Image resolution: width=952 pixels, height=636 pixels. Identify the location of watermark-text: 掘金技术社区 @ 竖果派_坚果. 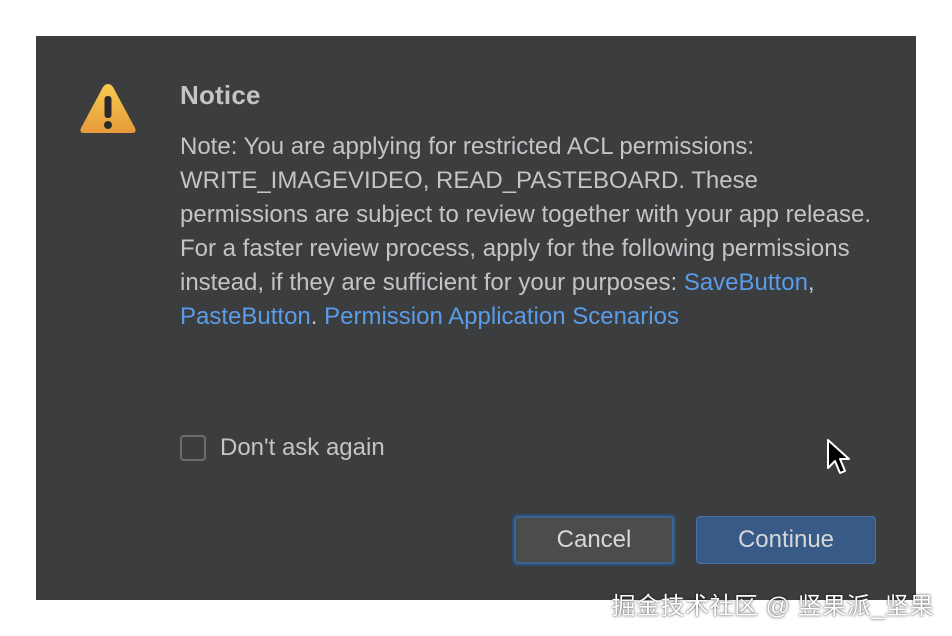
(772, 606).